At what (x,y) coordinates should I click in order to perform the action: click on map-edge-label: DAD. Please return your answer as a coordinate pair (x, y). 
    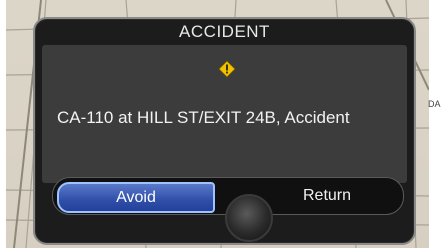
    Looking at the image, I should click on (434, 104).